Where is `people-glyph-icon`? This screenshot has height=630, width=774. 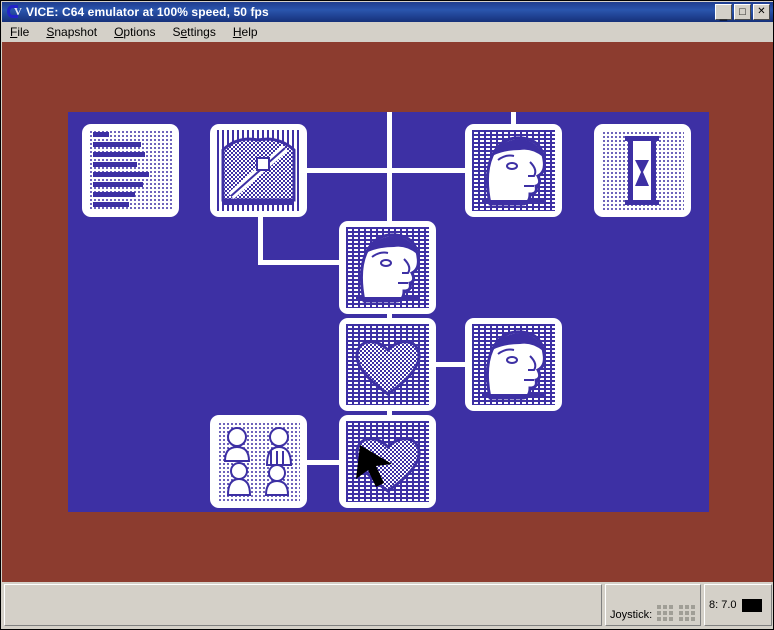
people-glyph-icon is located at coordinates (258, 461).